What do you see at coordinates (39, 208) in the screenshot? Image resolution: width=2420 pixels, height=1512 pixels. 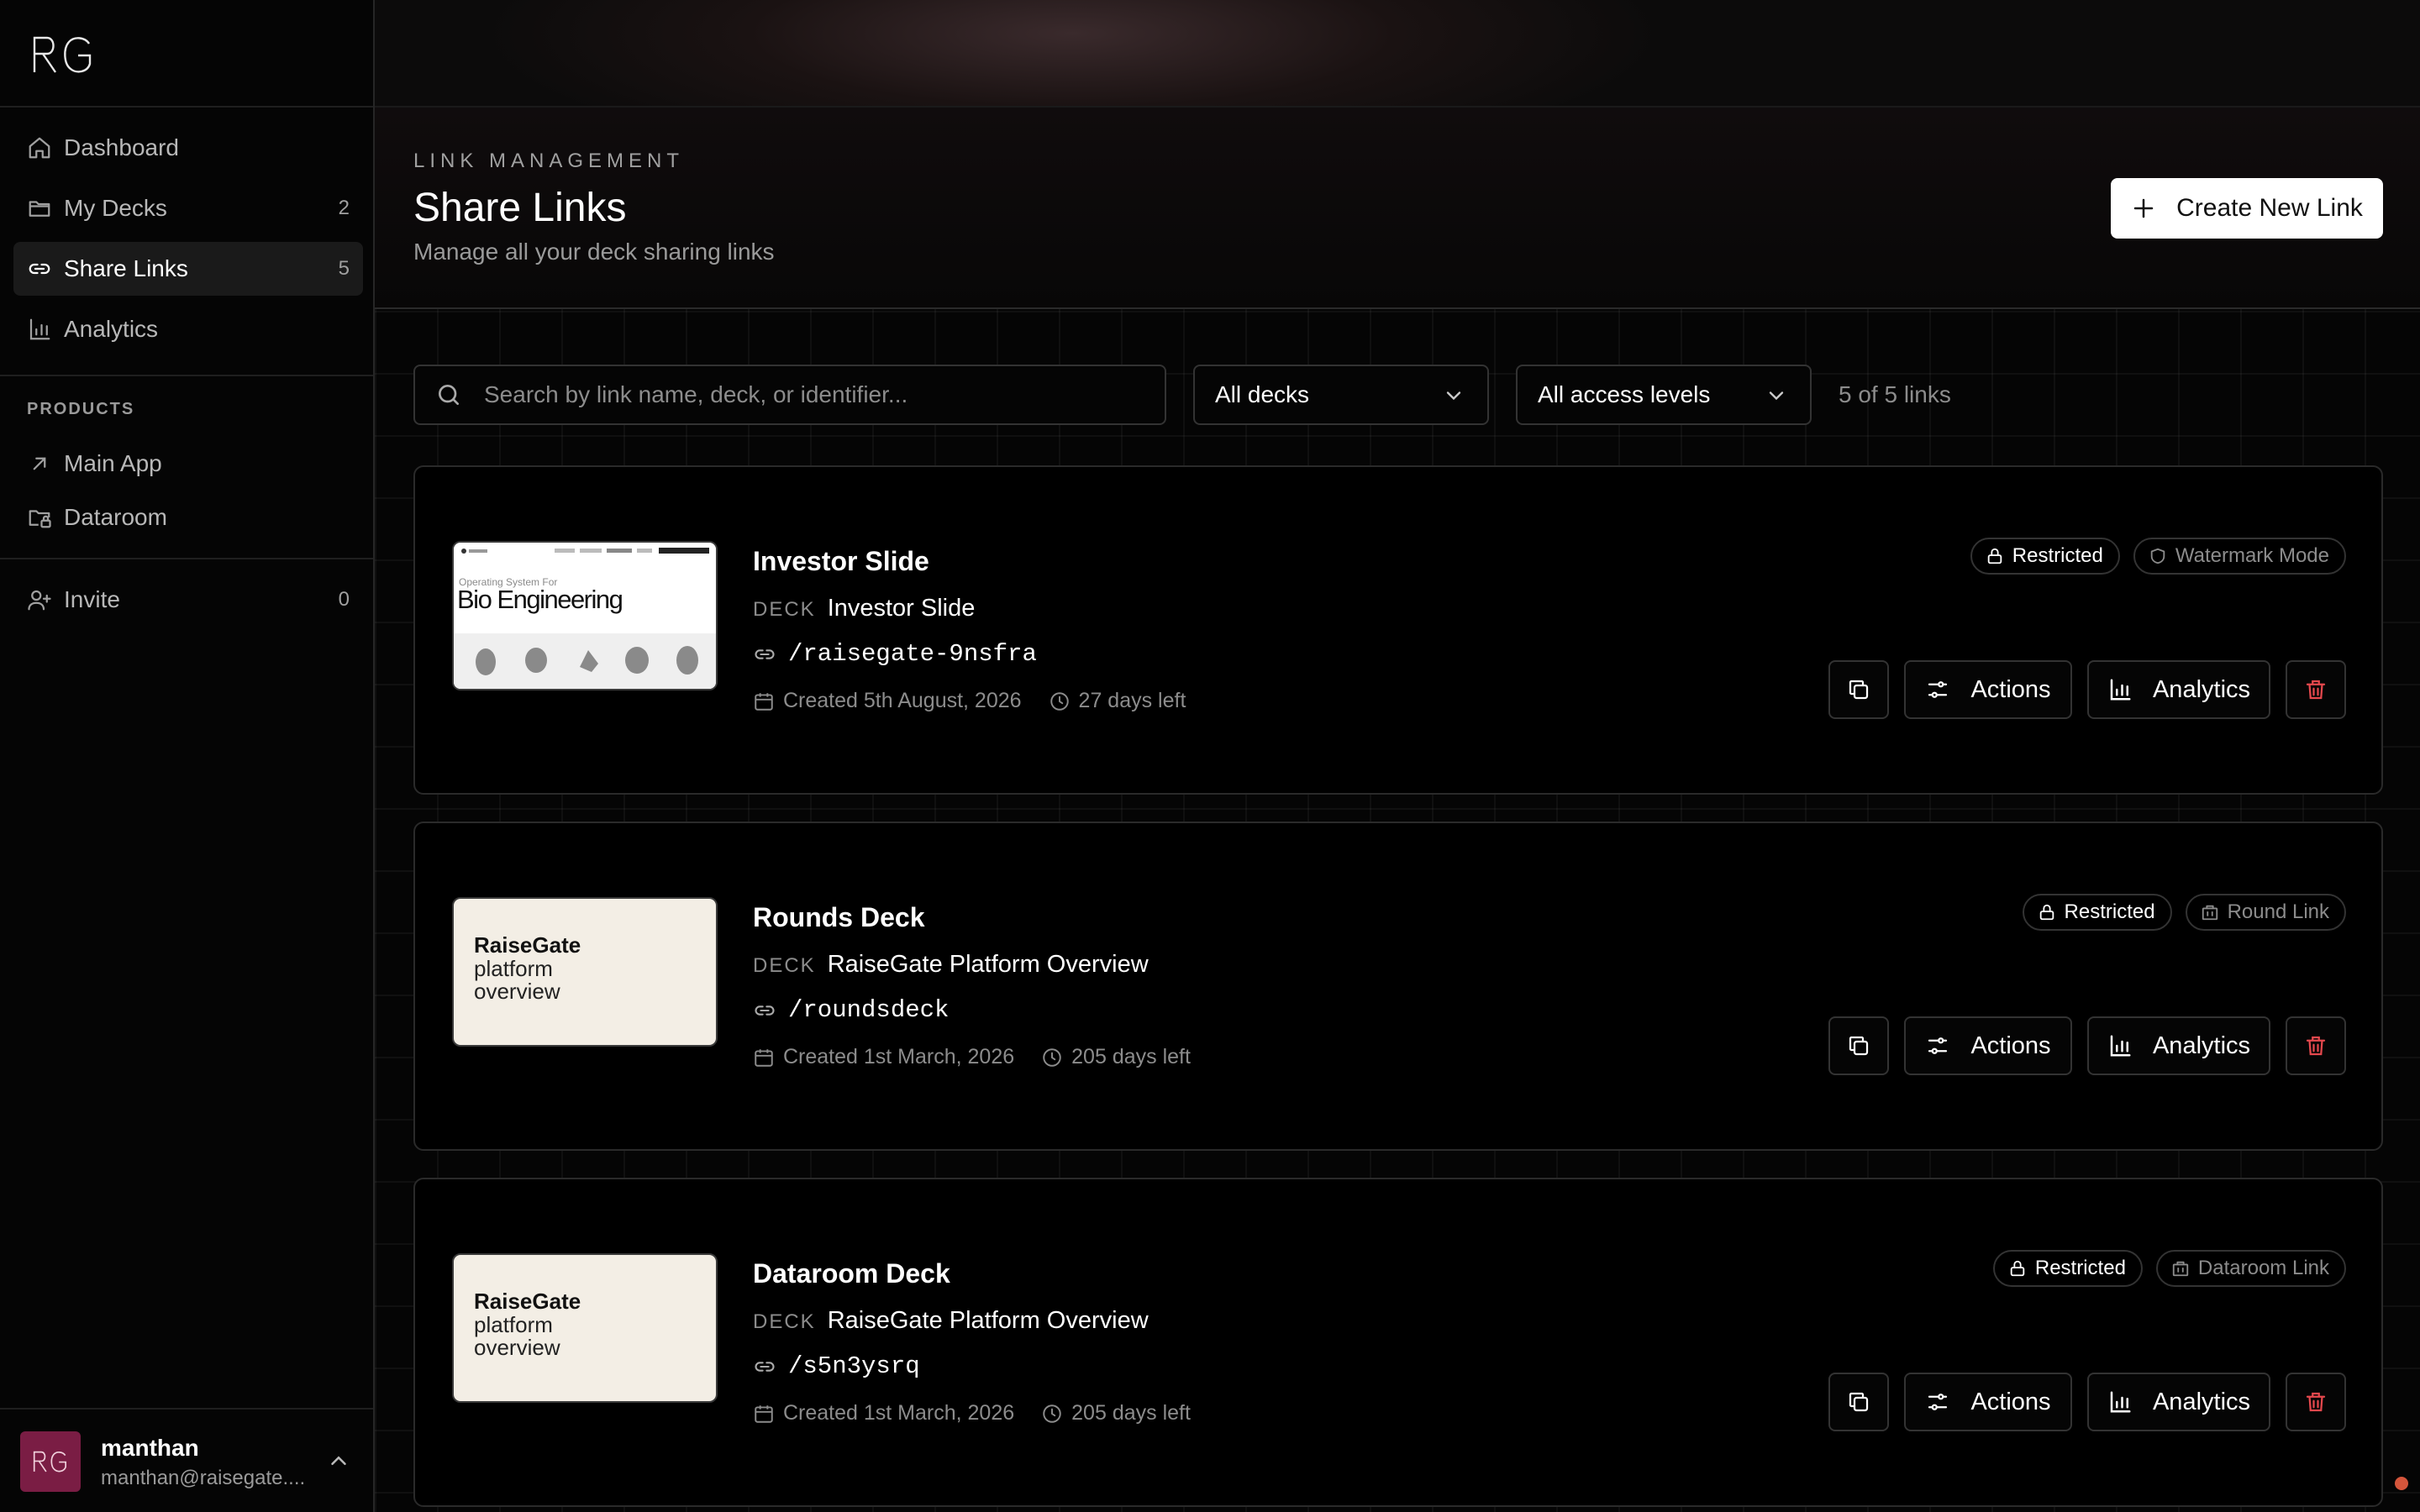 I see `folder-icon` at bounding box center [39, 208].